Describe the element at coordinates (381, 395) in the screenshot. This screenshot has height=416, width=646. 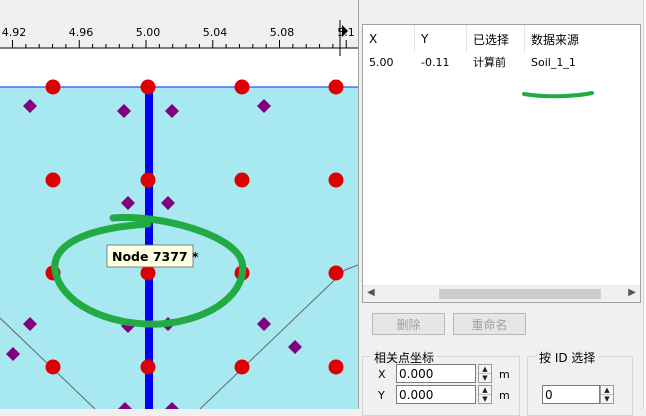
I see `y-coord-label: Y` at that location.